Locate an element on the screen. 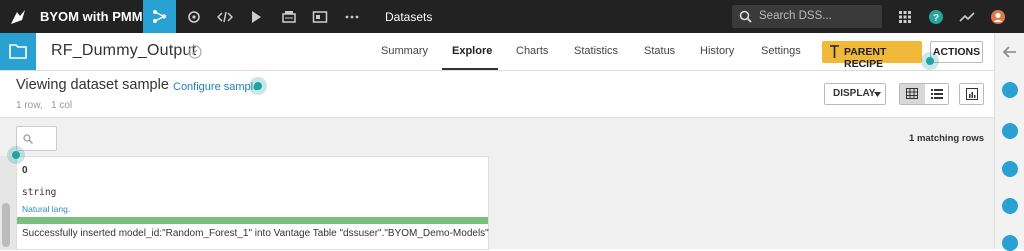  display-dropdown: DISPLAY is located at coordinates (855, 94).